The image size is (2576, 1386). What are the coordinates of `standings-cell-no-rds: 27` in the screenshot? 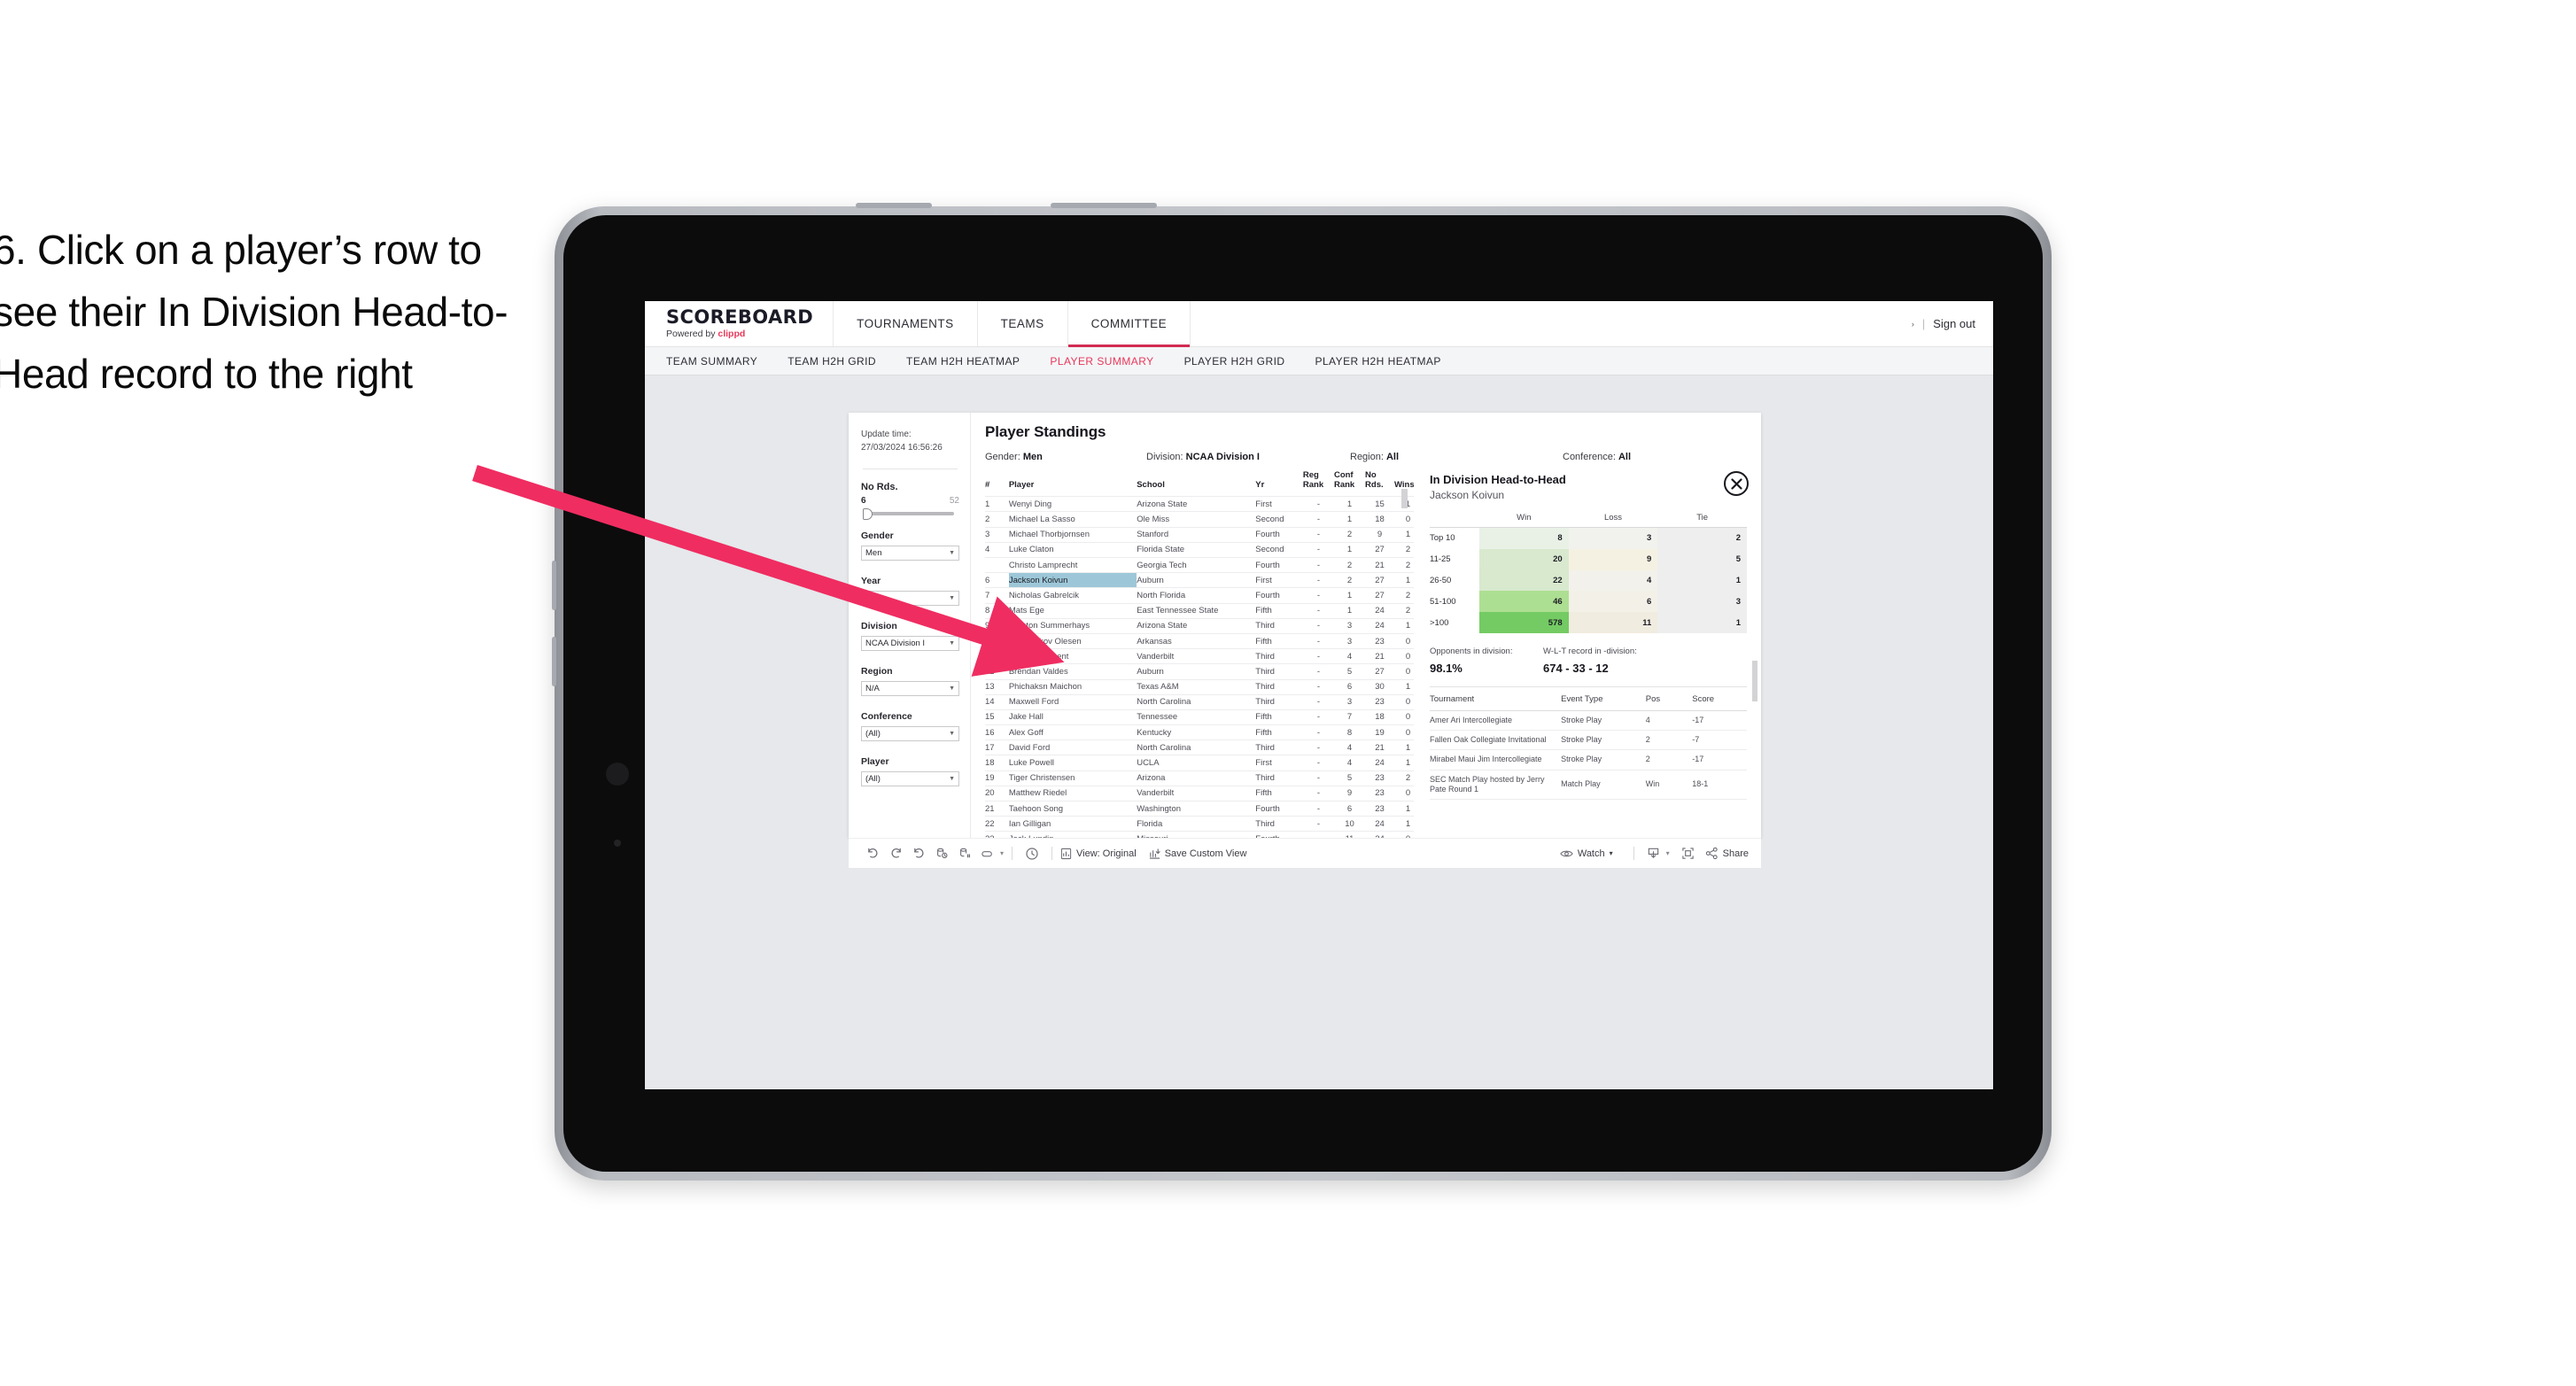 It's located at (1380, 596).